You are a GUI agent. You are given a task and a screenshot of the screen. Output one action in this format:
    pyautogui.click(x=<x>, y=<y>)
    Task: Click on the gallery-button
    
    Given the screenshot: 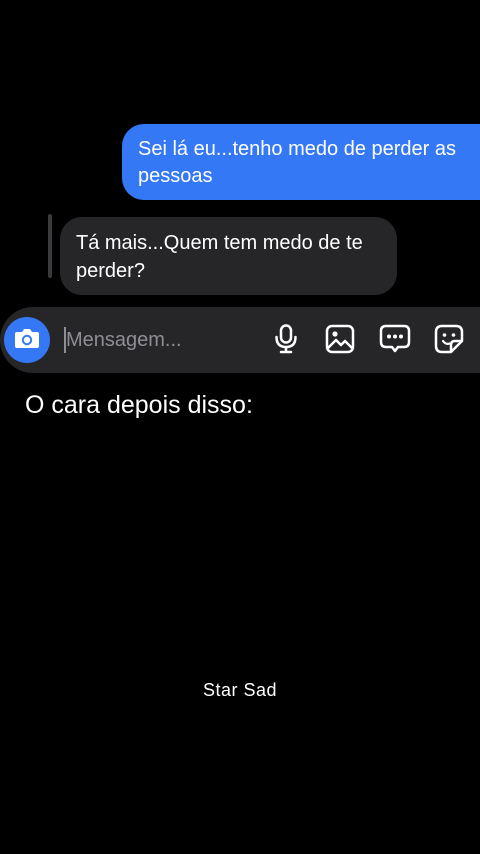 What is the action you would take?
    pyautogui.click(x=340, y=341)
    